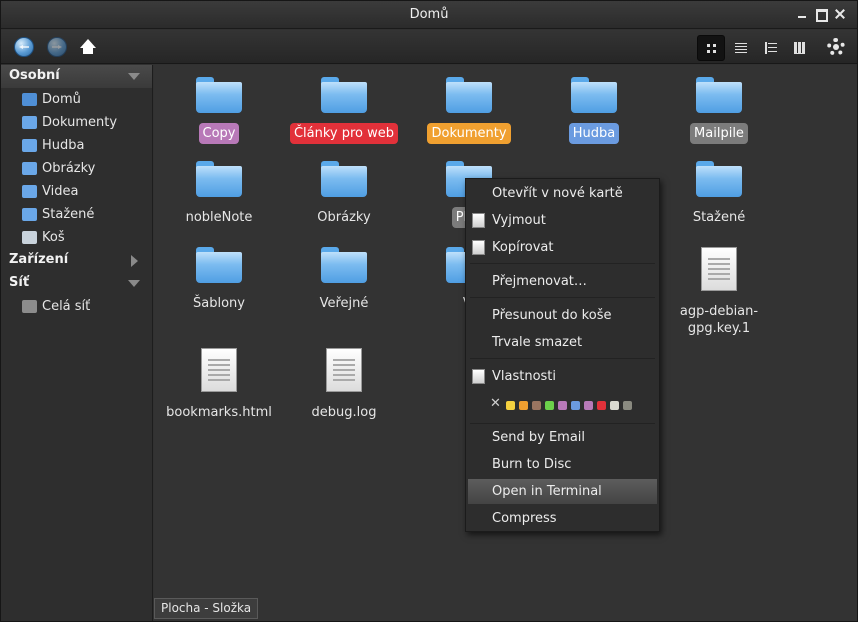 The image size is (858, 622). I want to click on window-title: Domů, so click(429, 14).